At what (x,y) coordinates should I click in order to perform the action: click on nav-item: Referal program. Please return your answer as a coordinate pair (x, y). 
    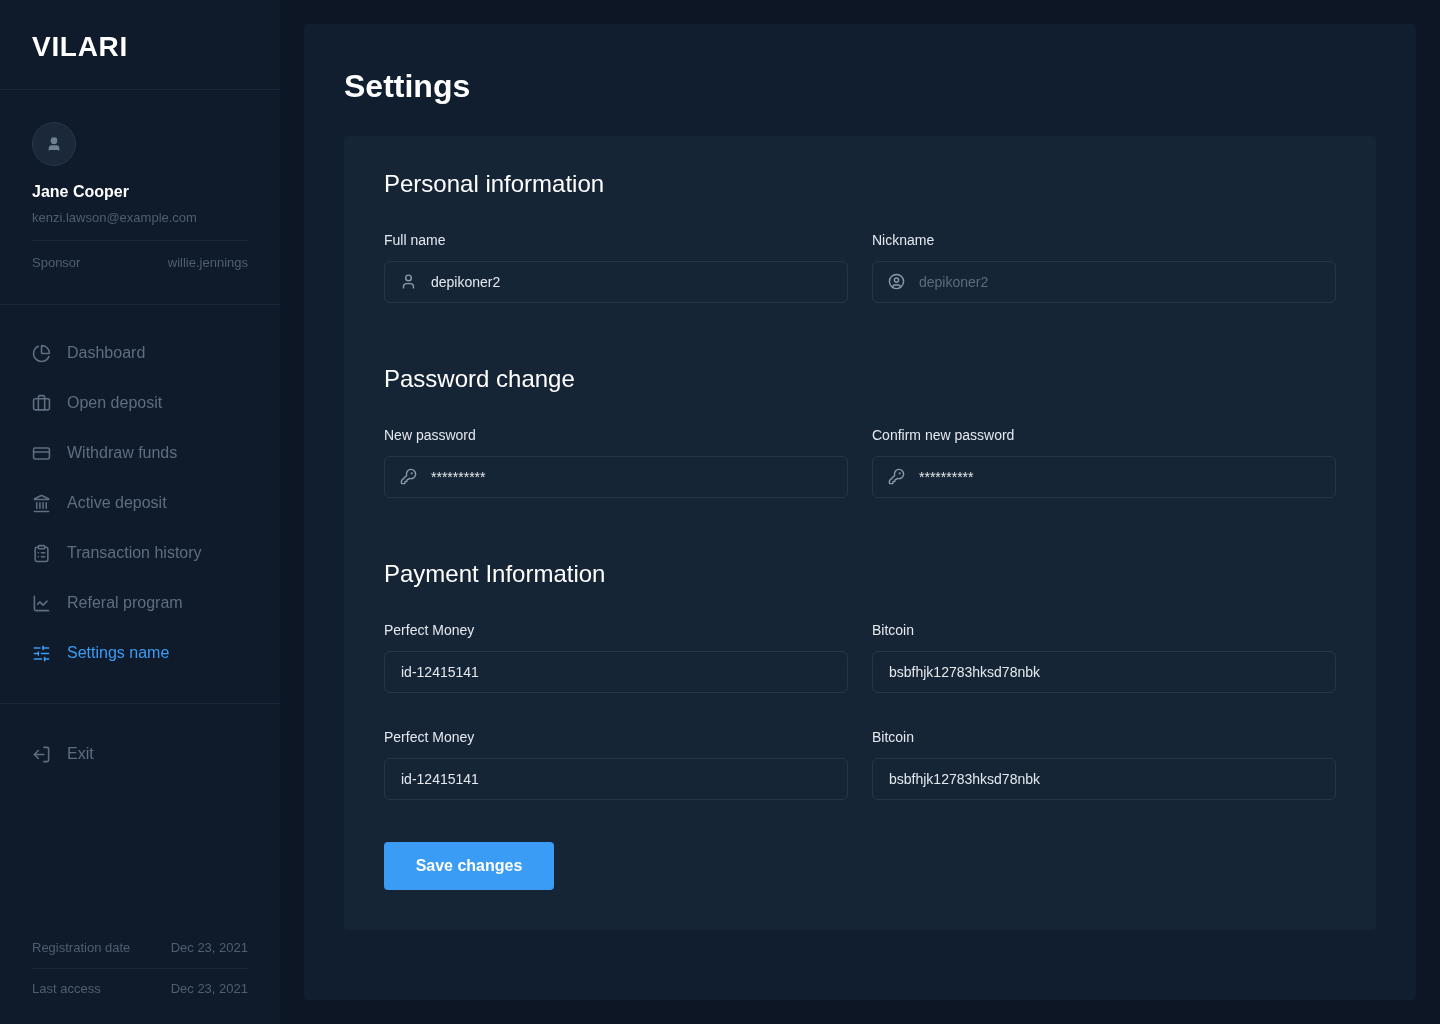
    Looking at the image, I should click on (140, 603).